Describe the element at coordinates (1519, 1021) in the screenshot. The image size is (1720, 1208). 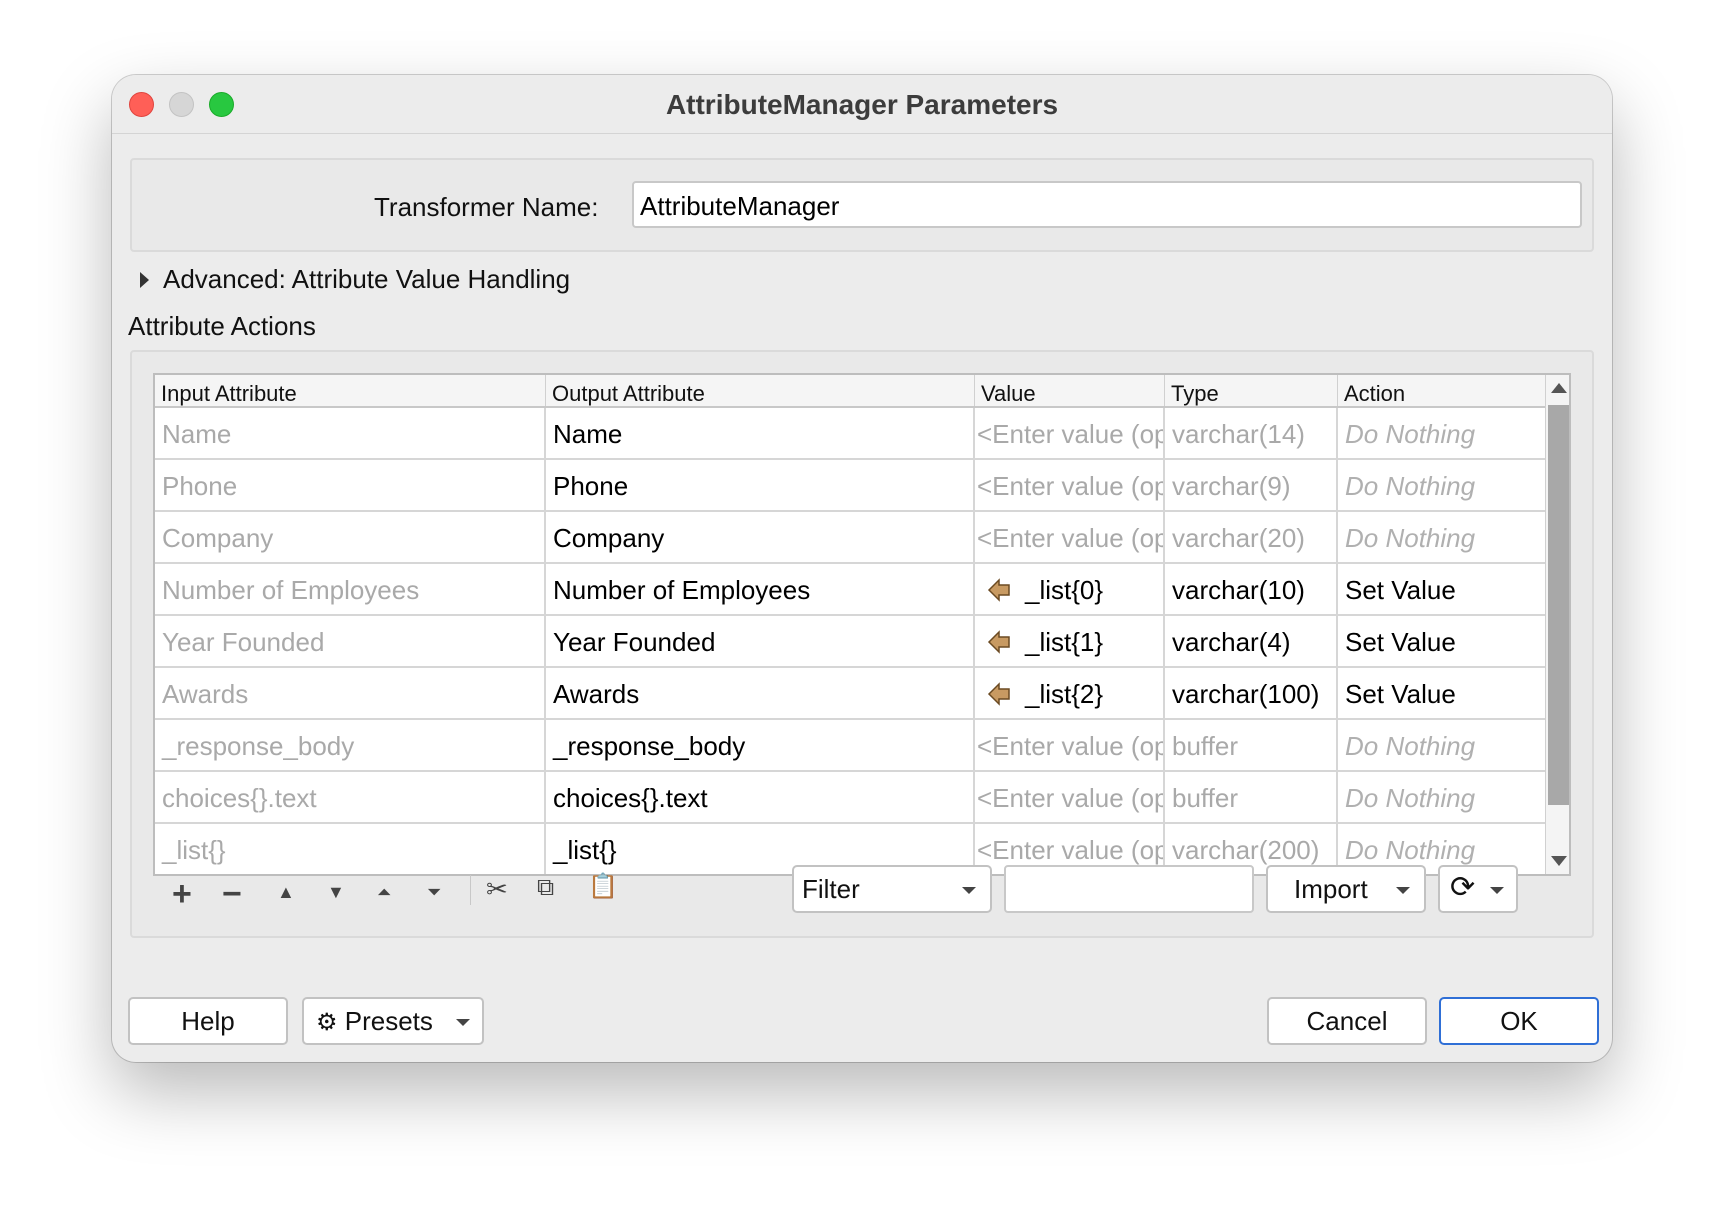
I see `ok-button: OK` at that location.